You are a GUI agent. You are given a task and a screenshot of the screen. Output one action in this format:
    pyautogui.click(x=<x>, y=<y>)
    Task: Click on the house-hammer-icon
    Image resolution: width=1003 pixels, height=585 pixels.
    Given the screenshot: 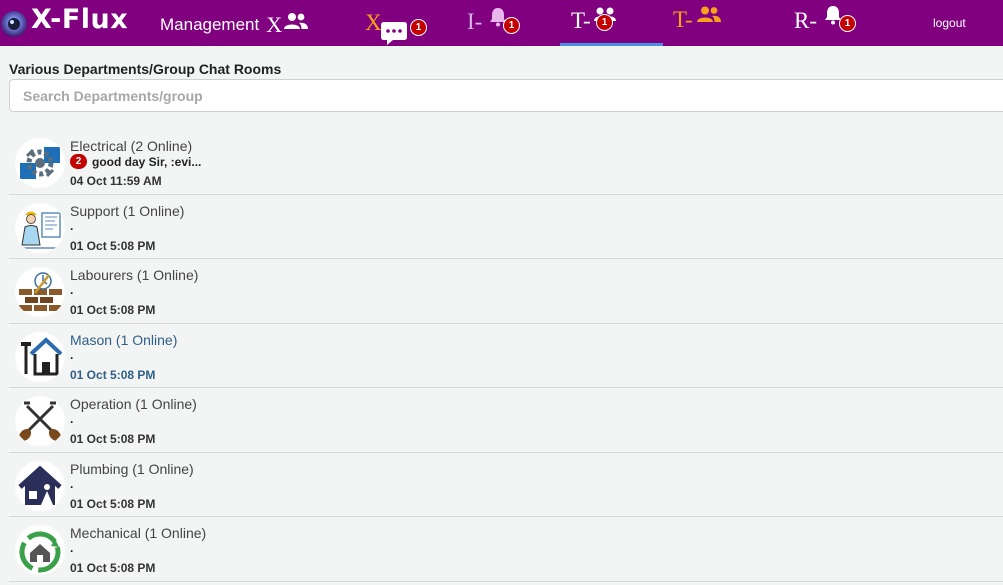 What is the action you would take?
    pyautogui.click(x=42, y=355)
    